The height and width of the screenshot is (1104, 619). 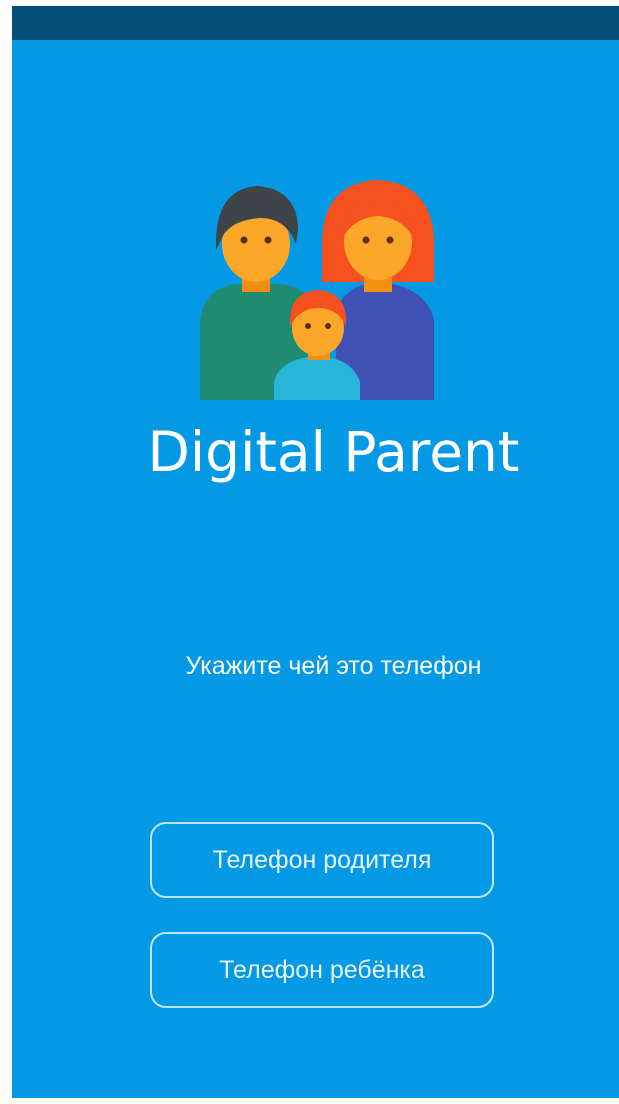 I want to click on status-bar, so click(x=315, y=23).